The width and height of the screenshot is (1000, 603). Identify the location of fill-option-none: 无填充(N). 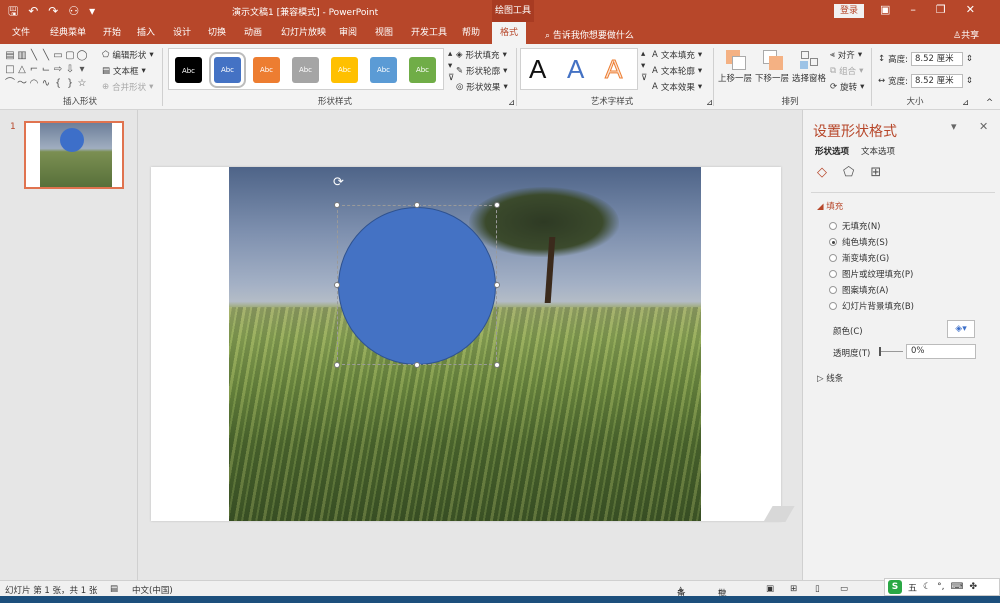
(855, 226).